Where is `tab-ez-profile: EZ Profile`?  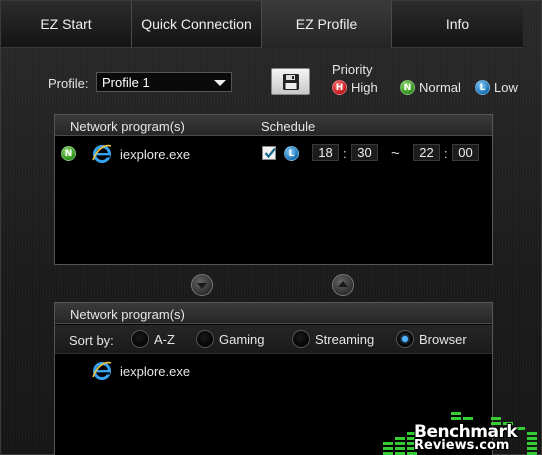 tab-ez-profile: EZ Profile is located at coordinates (327, 24).